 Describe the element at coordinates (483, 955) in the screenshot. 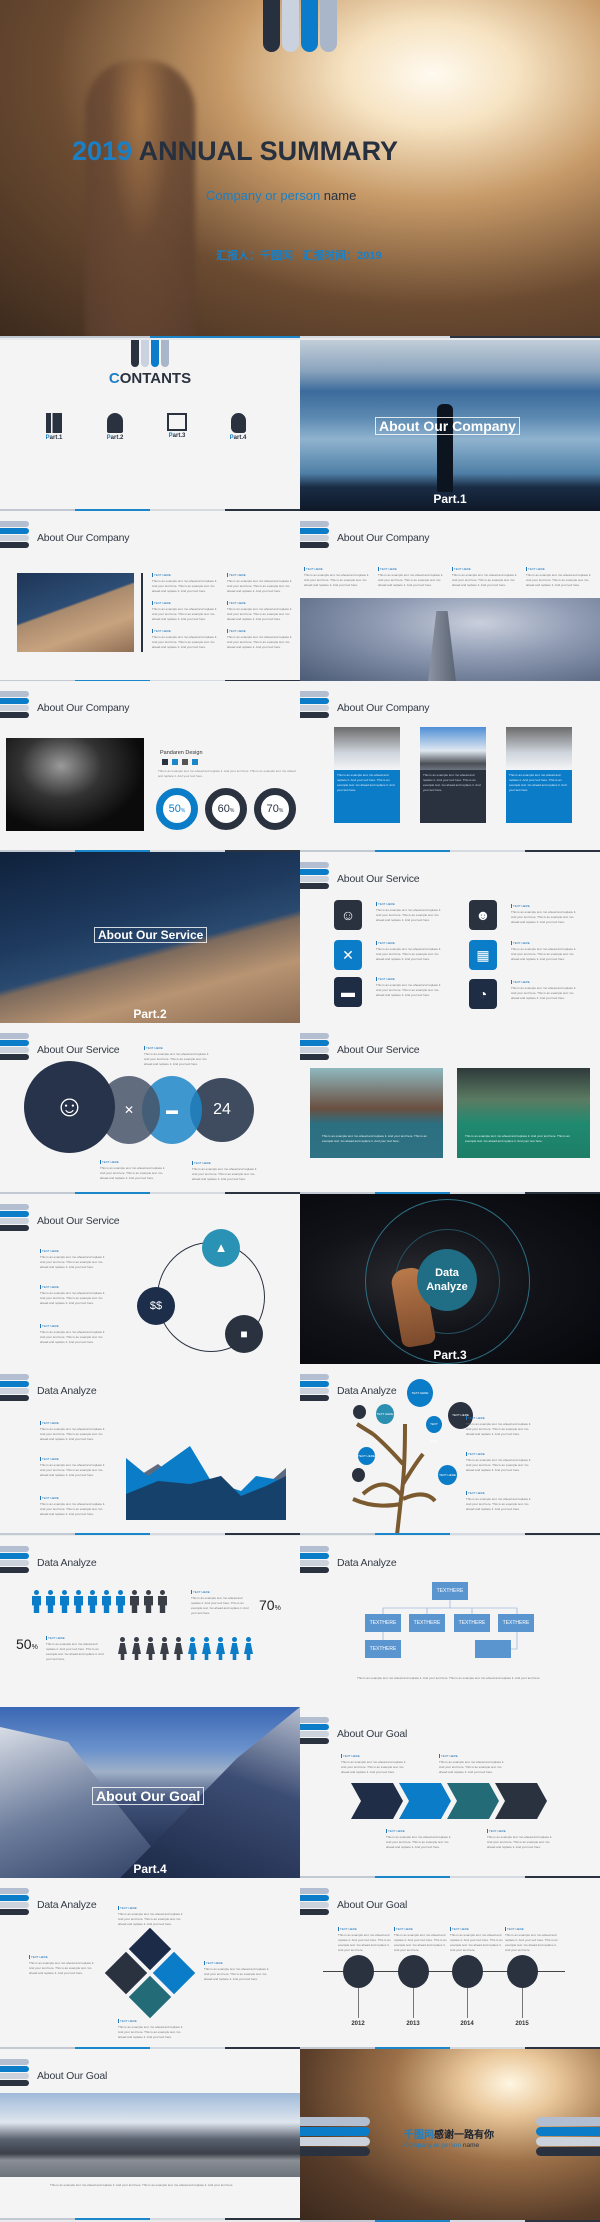

I see `gift-icon: ▦` at that location.